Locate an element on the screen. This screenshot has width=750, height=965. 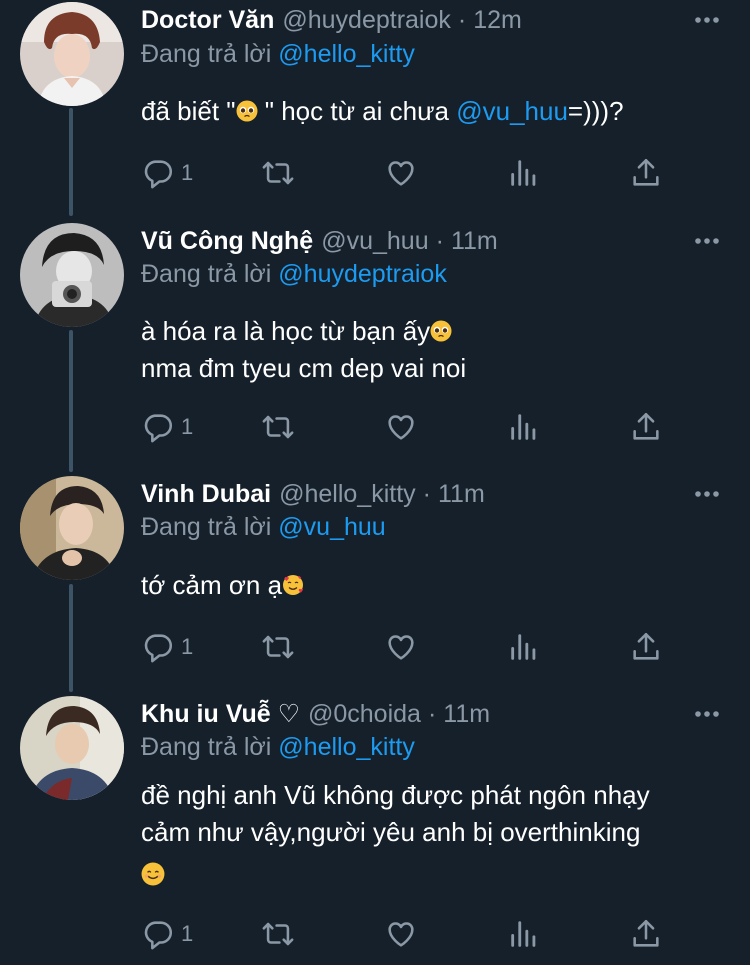
replying-to-mention: @vu_huu is located at coordinates (331, 527).